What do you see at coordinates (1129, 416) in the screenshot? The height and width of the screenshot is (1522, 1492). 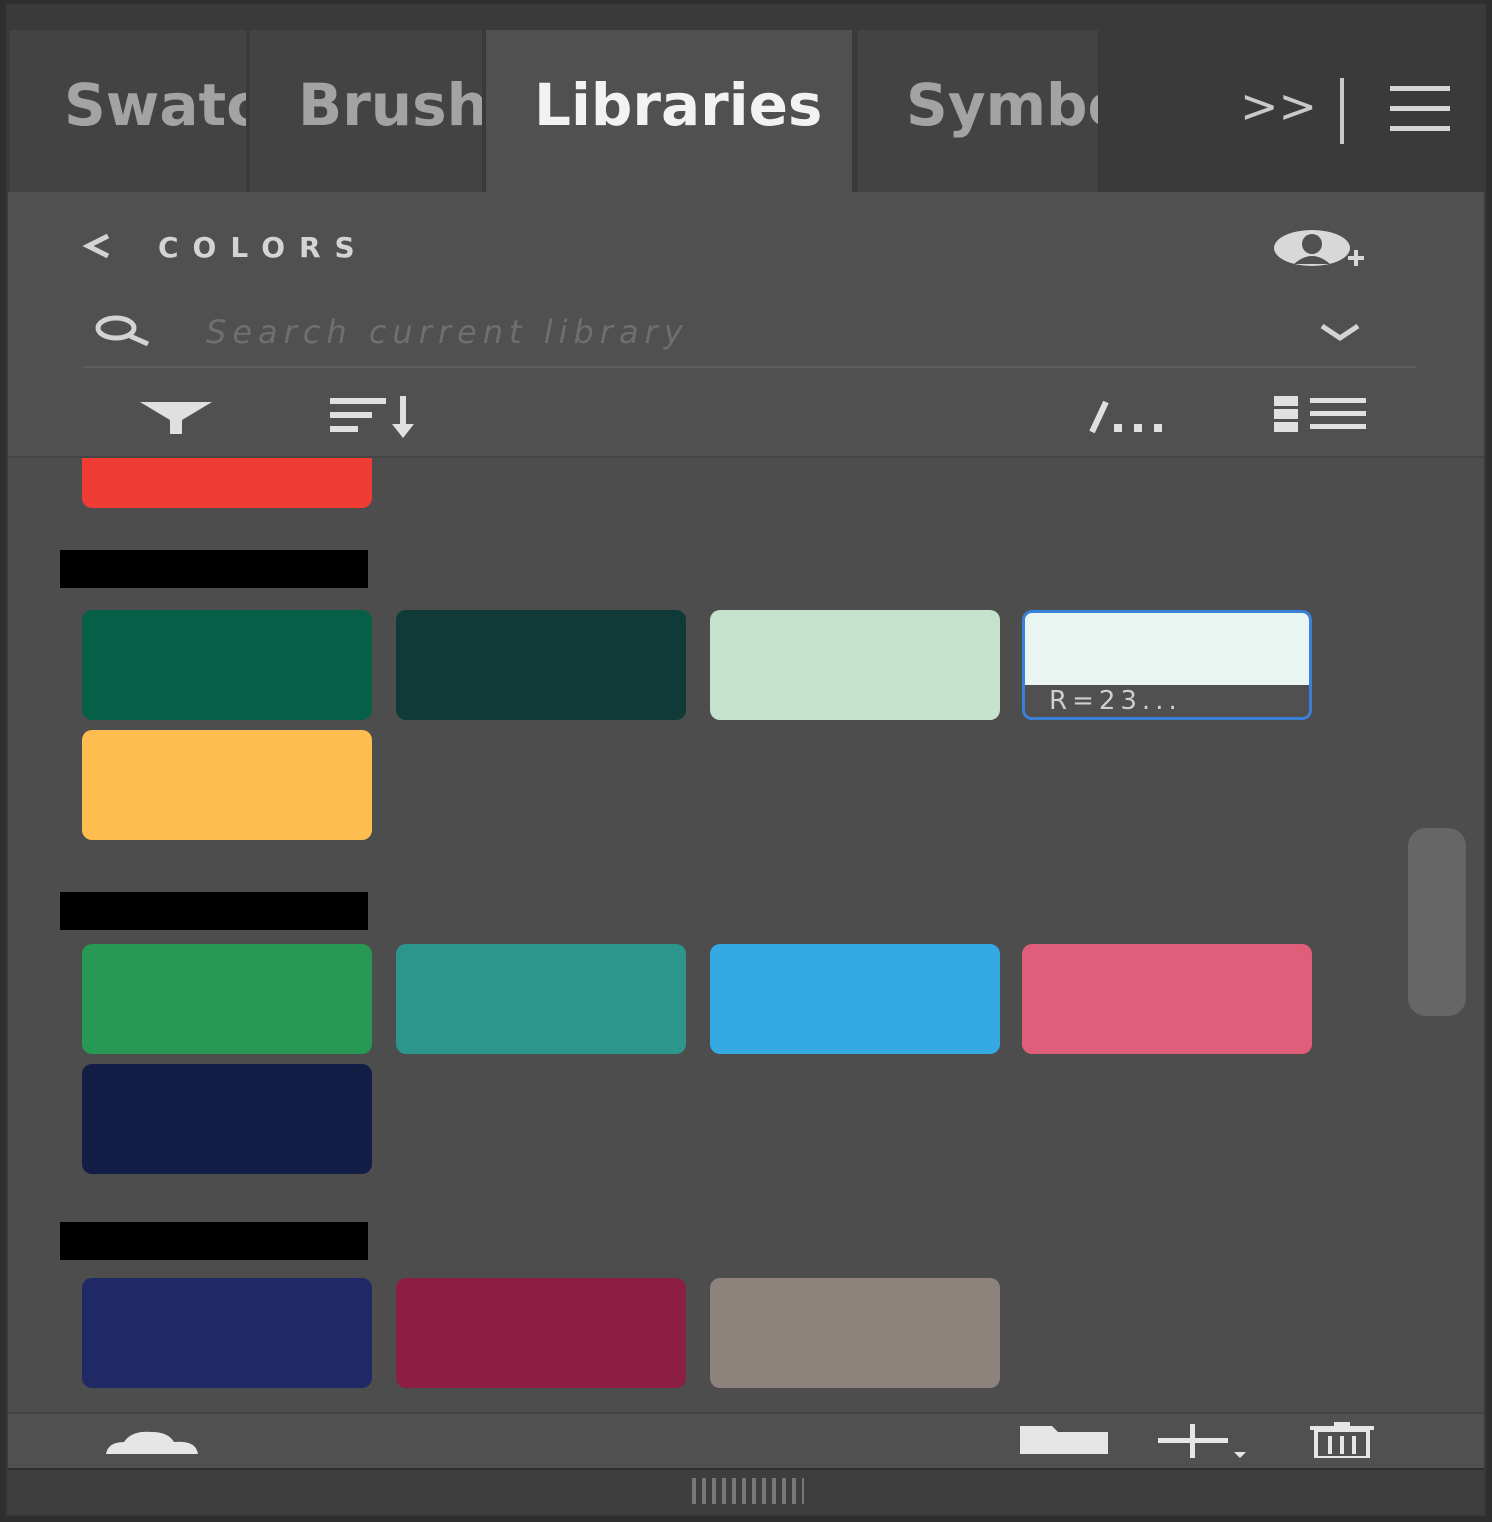 I see `edit-icon` at bounding box center [1129, 416].